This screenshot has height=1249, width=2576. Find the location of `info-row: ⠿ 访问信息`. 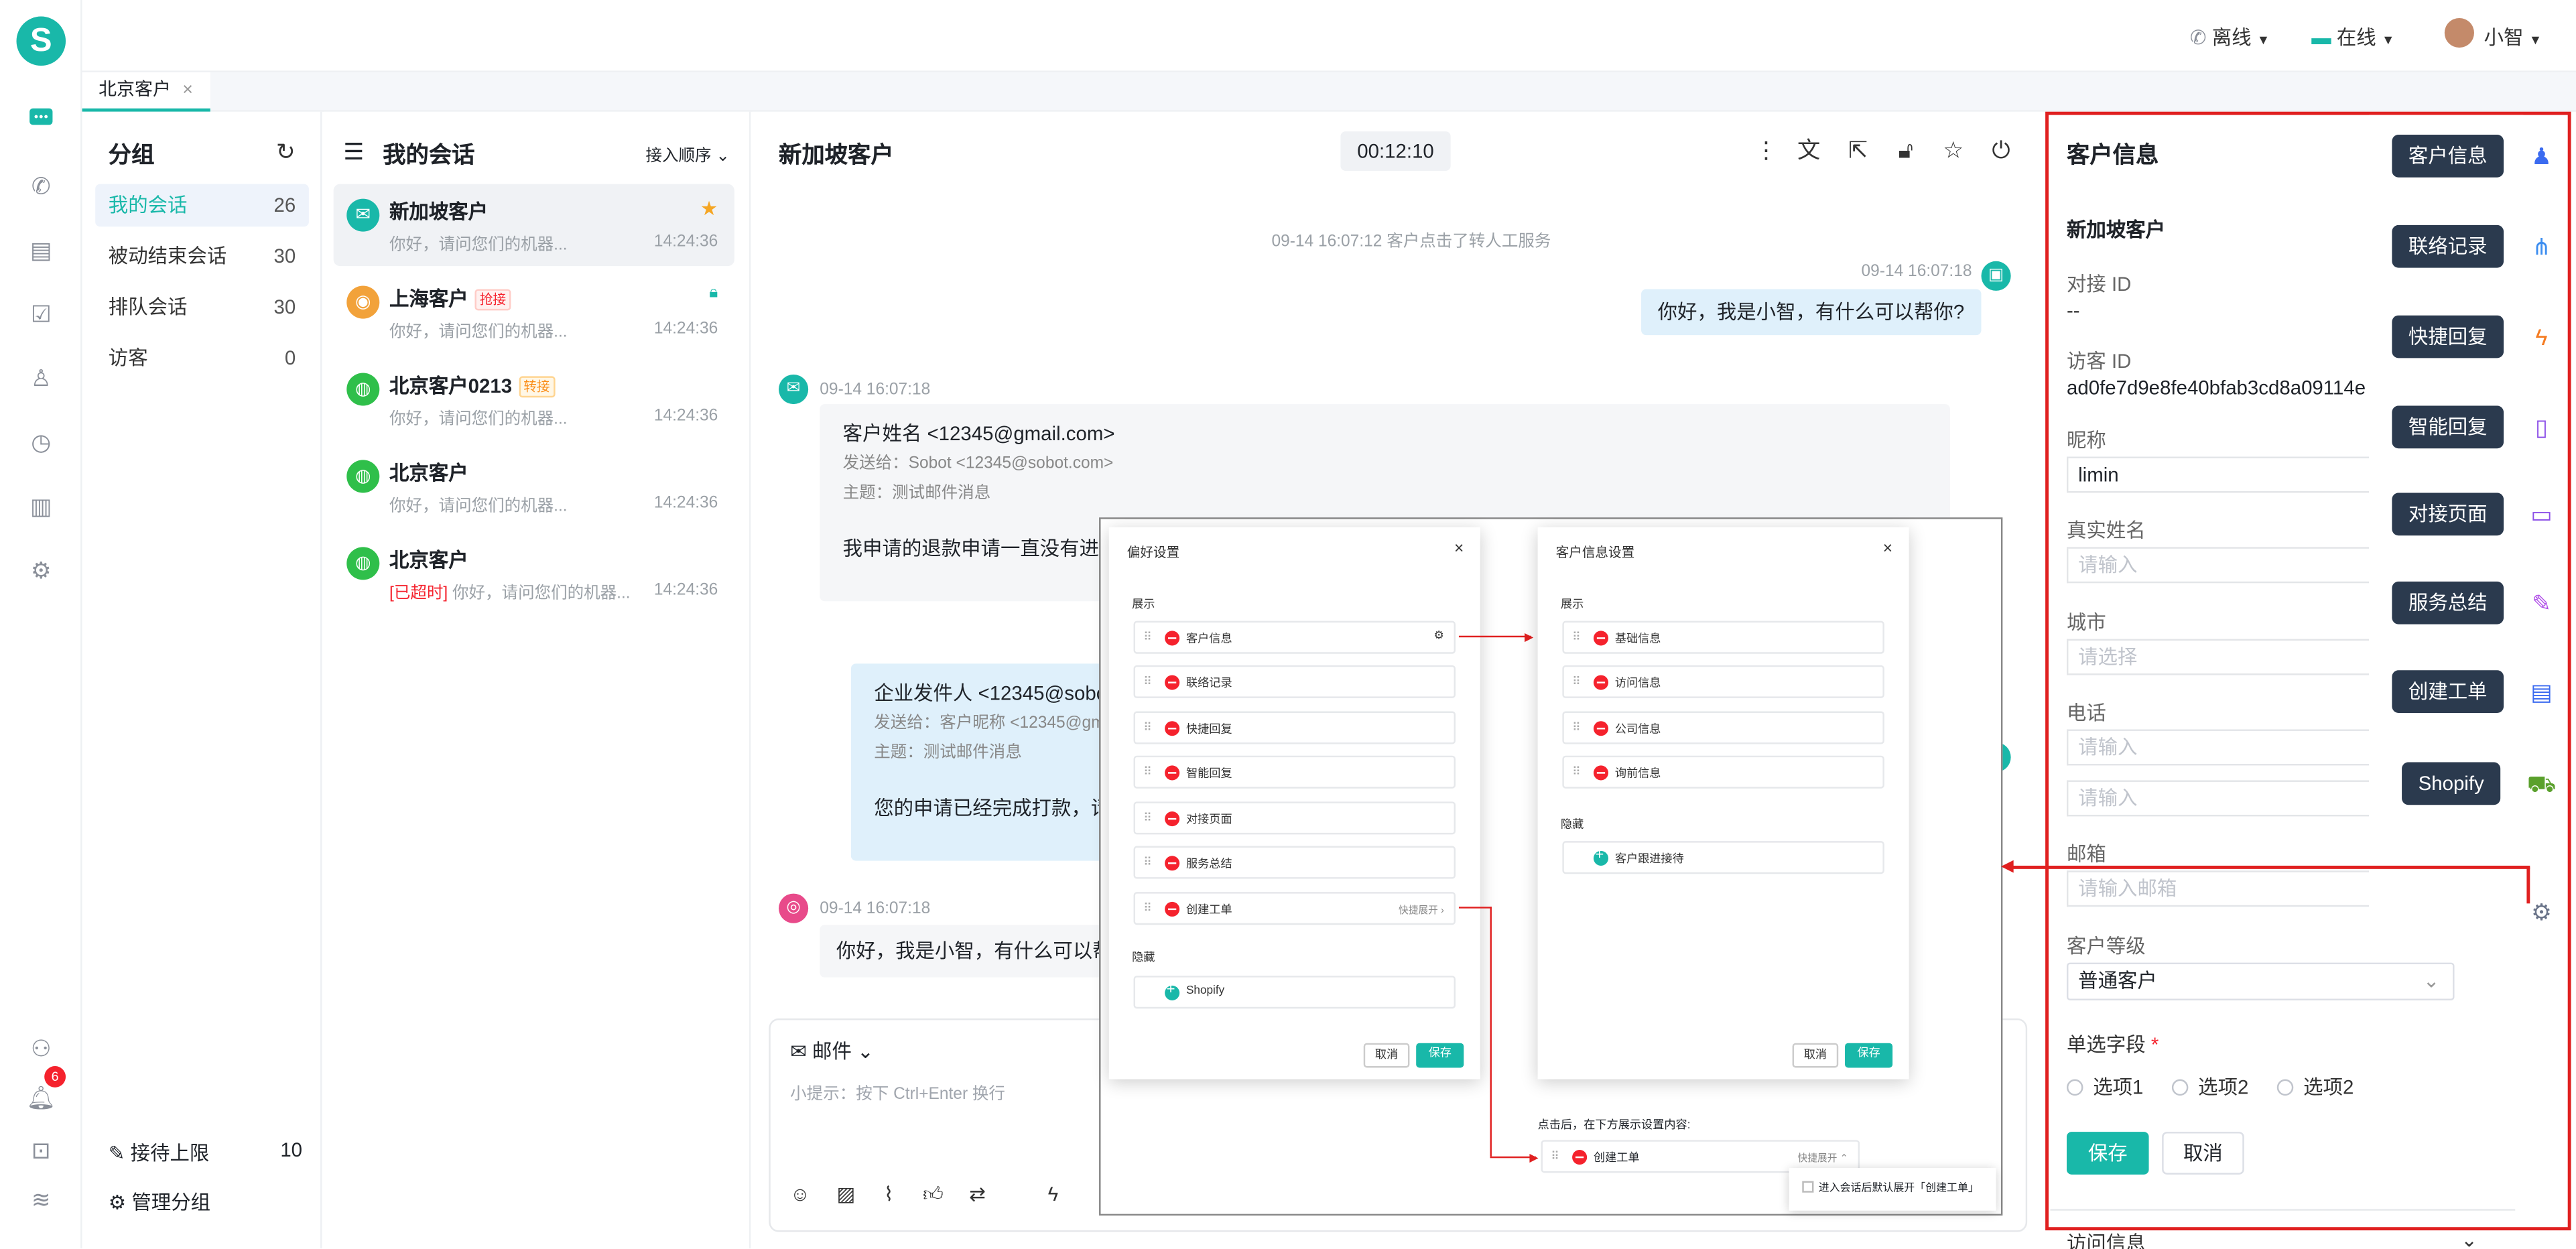

info-row: ⠿ 访问信息 is located at coordinates (1723, 681).